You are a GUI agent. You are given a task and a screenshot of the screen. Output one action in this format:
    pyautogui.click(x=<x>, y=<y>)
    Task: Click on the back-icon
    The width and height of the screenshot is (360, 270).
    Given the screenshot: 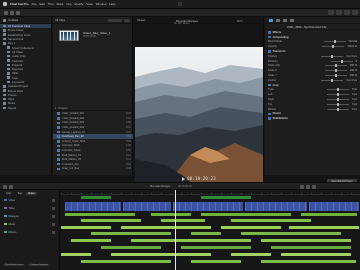 What is the action you would take?
    pyautogui.click(x=11, y=187)
    